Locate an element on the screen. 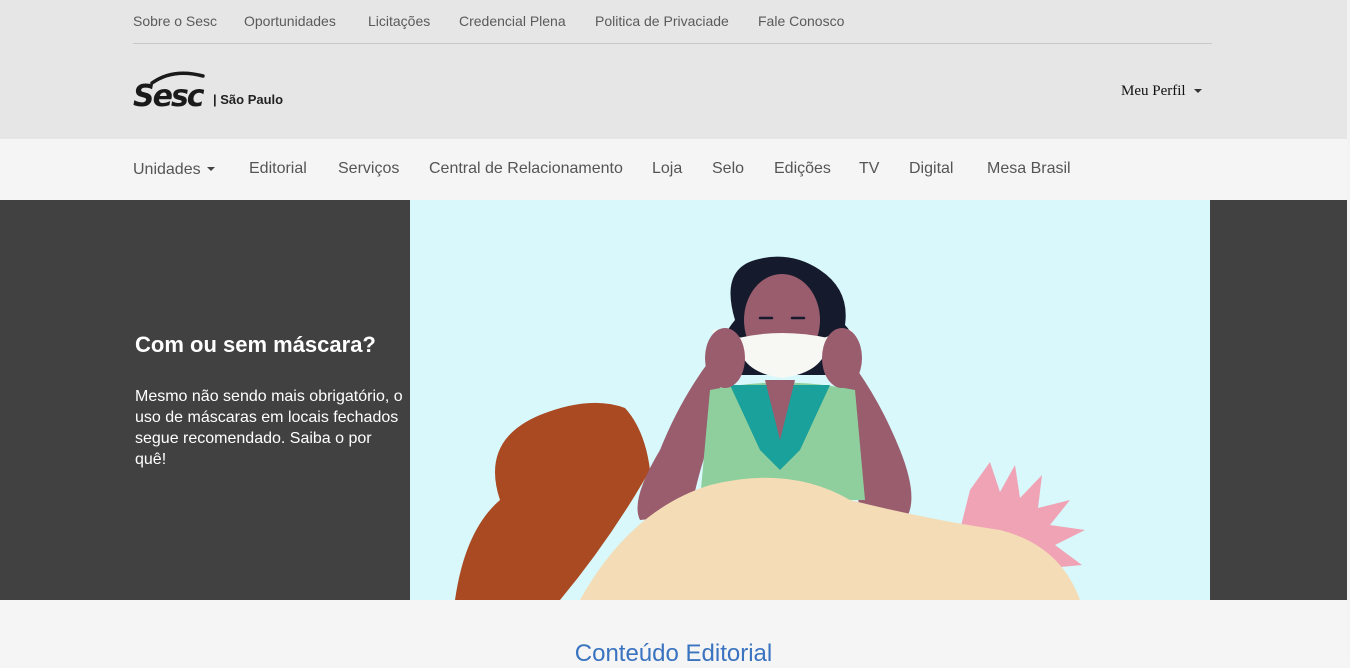  sesc-wordmark-logo: Sesc is located at coordinates (170, 91).